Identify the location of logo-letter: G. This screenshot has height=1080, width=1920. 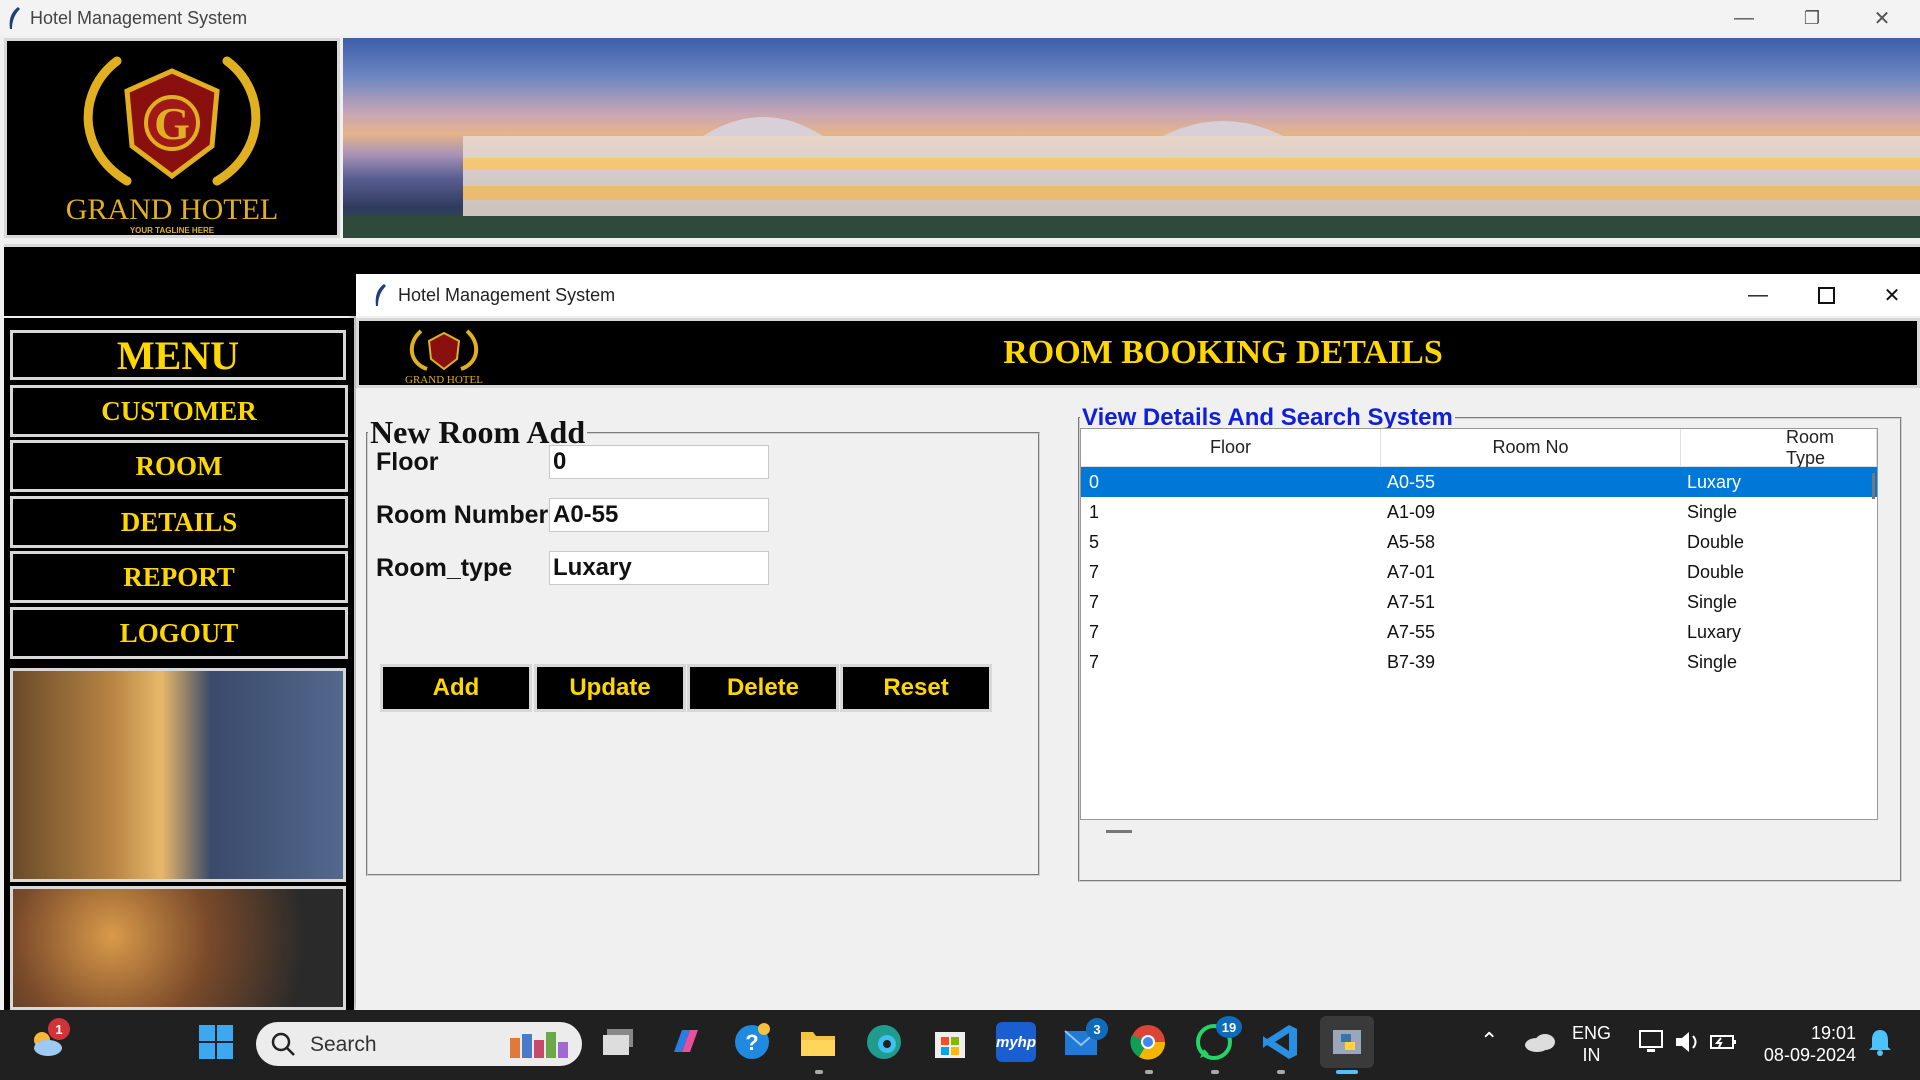
(172, 123).